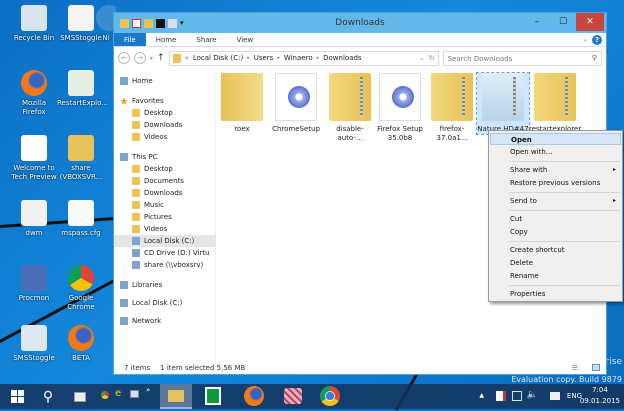 The image size is (624, 411). Describe the element at coordinates (400, 108) in the screenshot. I see `file-item: Firefox Setup 35.0b8` at that location.